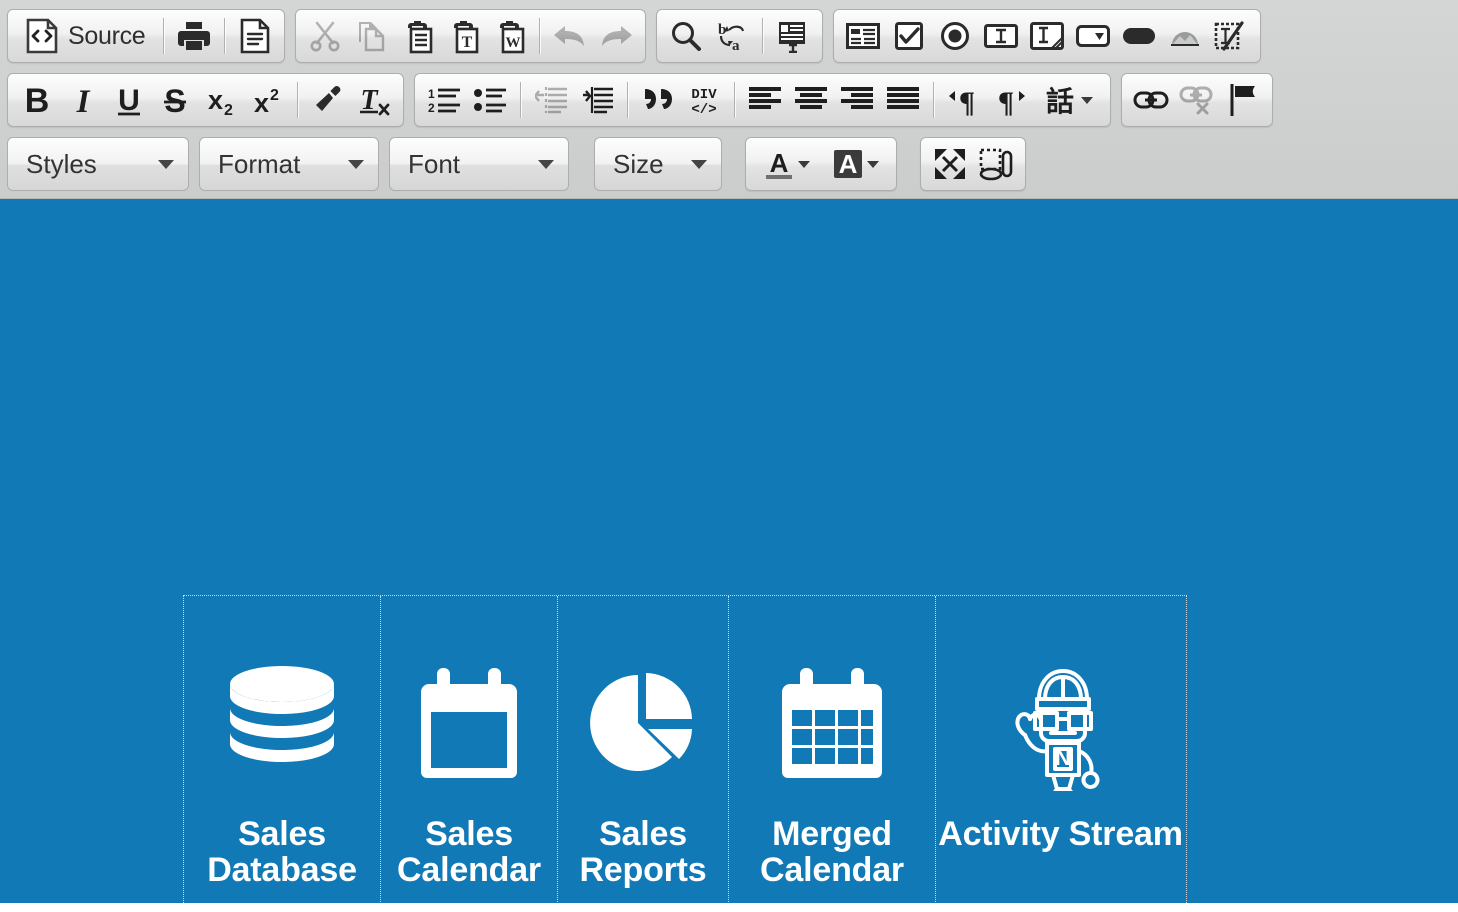 This screenshot has width=1458, height=912. I want to click on text-field-button, so click(1001, 36).